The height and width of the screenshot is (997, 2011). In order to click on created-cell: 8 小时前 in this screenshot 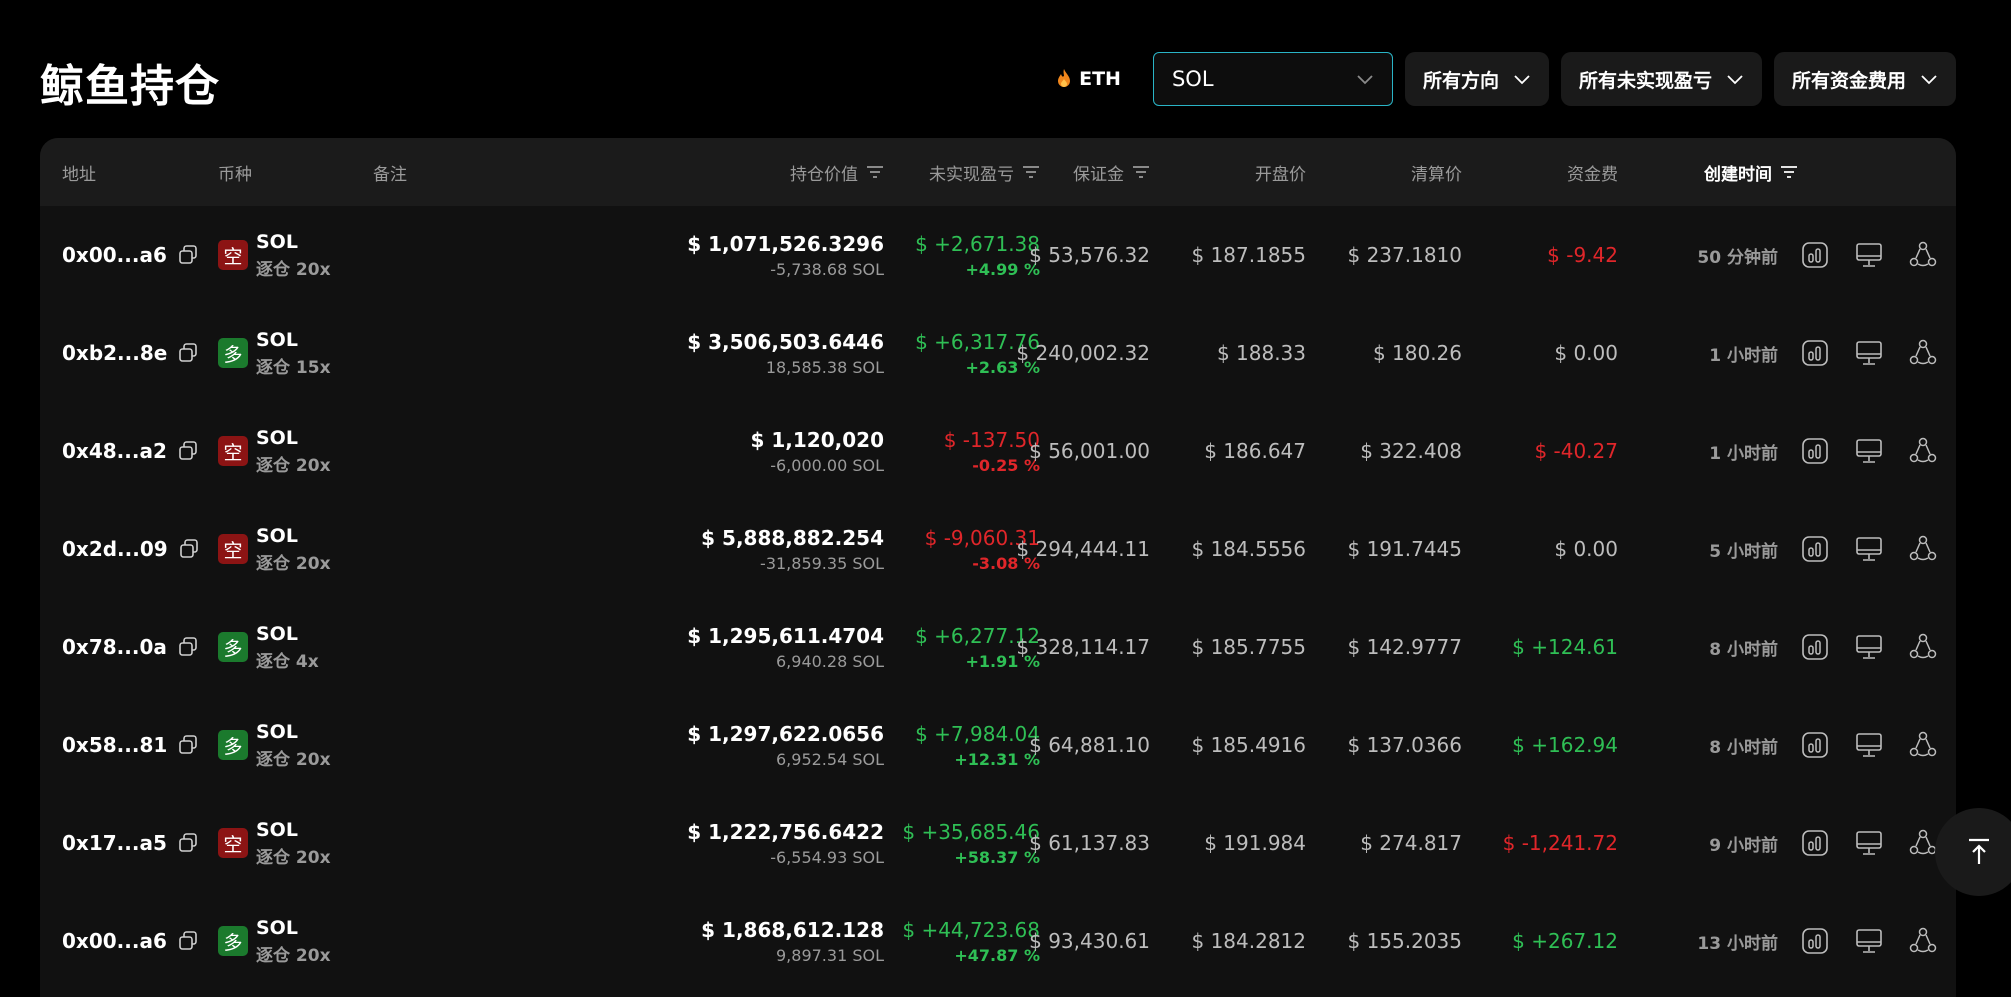, I will do `click(1743, 647)`.